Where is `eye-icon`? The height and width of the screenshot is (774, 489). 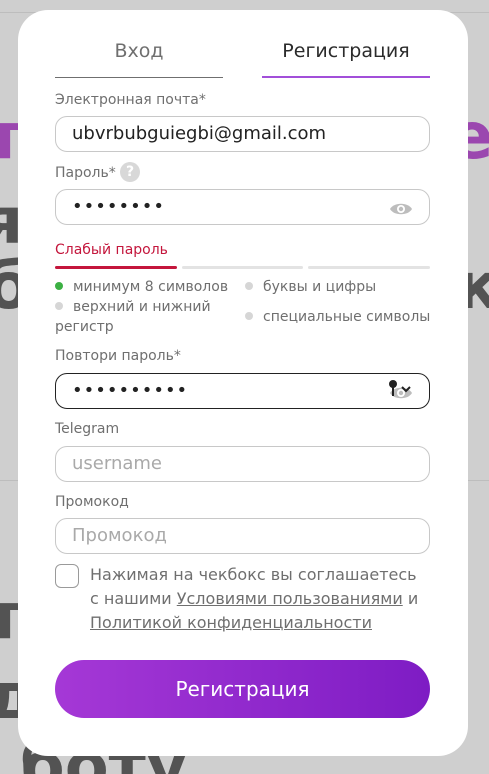
eye-icon is located at coordinates (401, 209).